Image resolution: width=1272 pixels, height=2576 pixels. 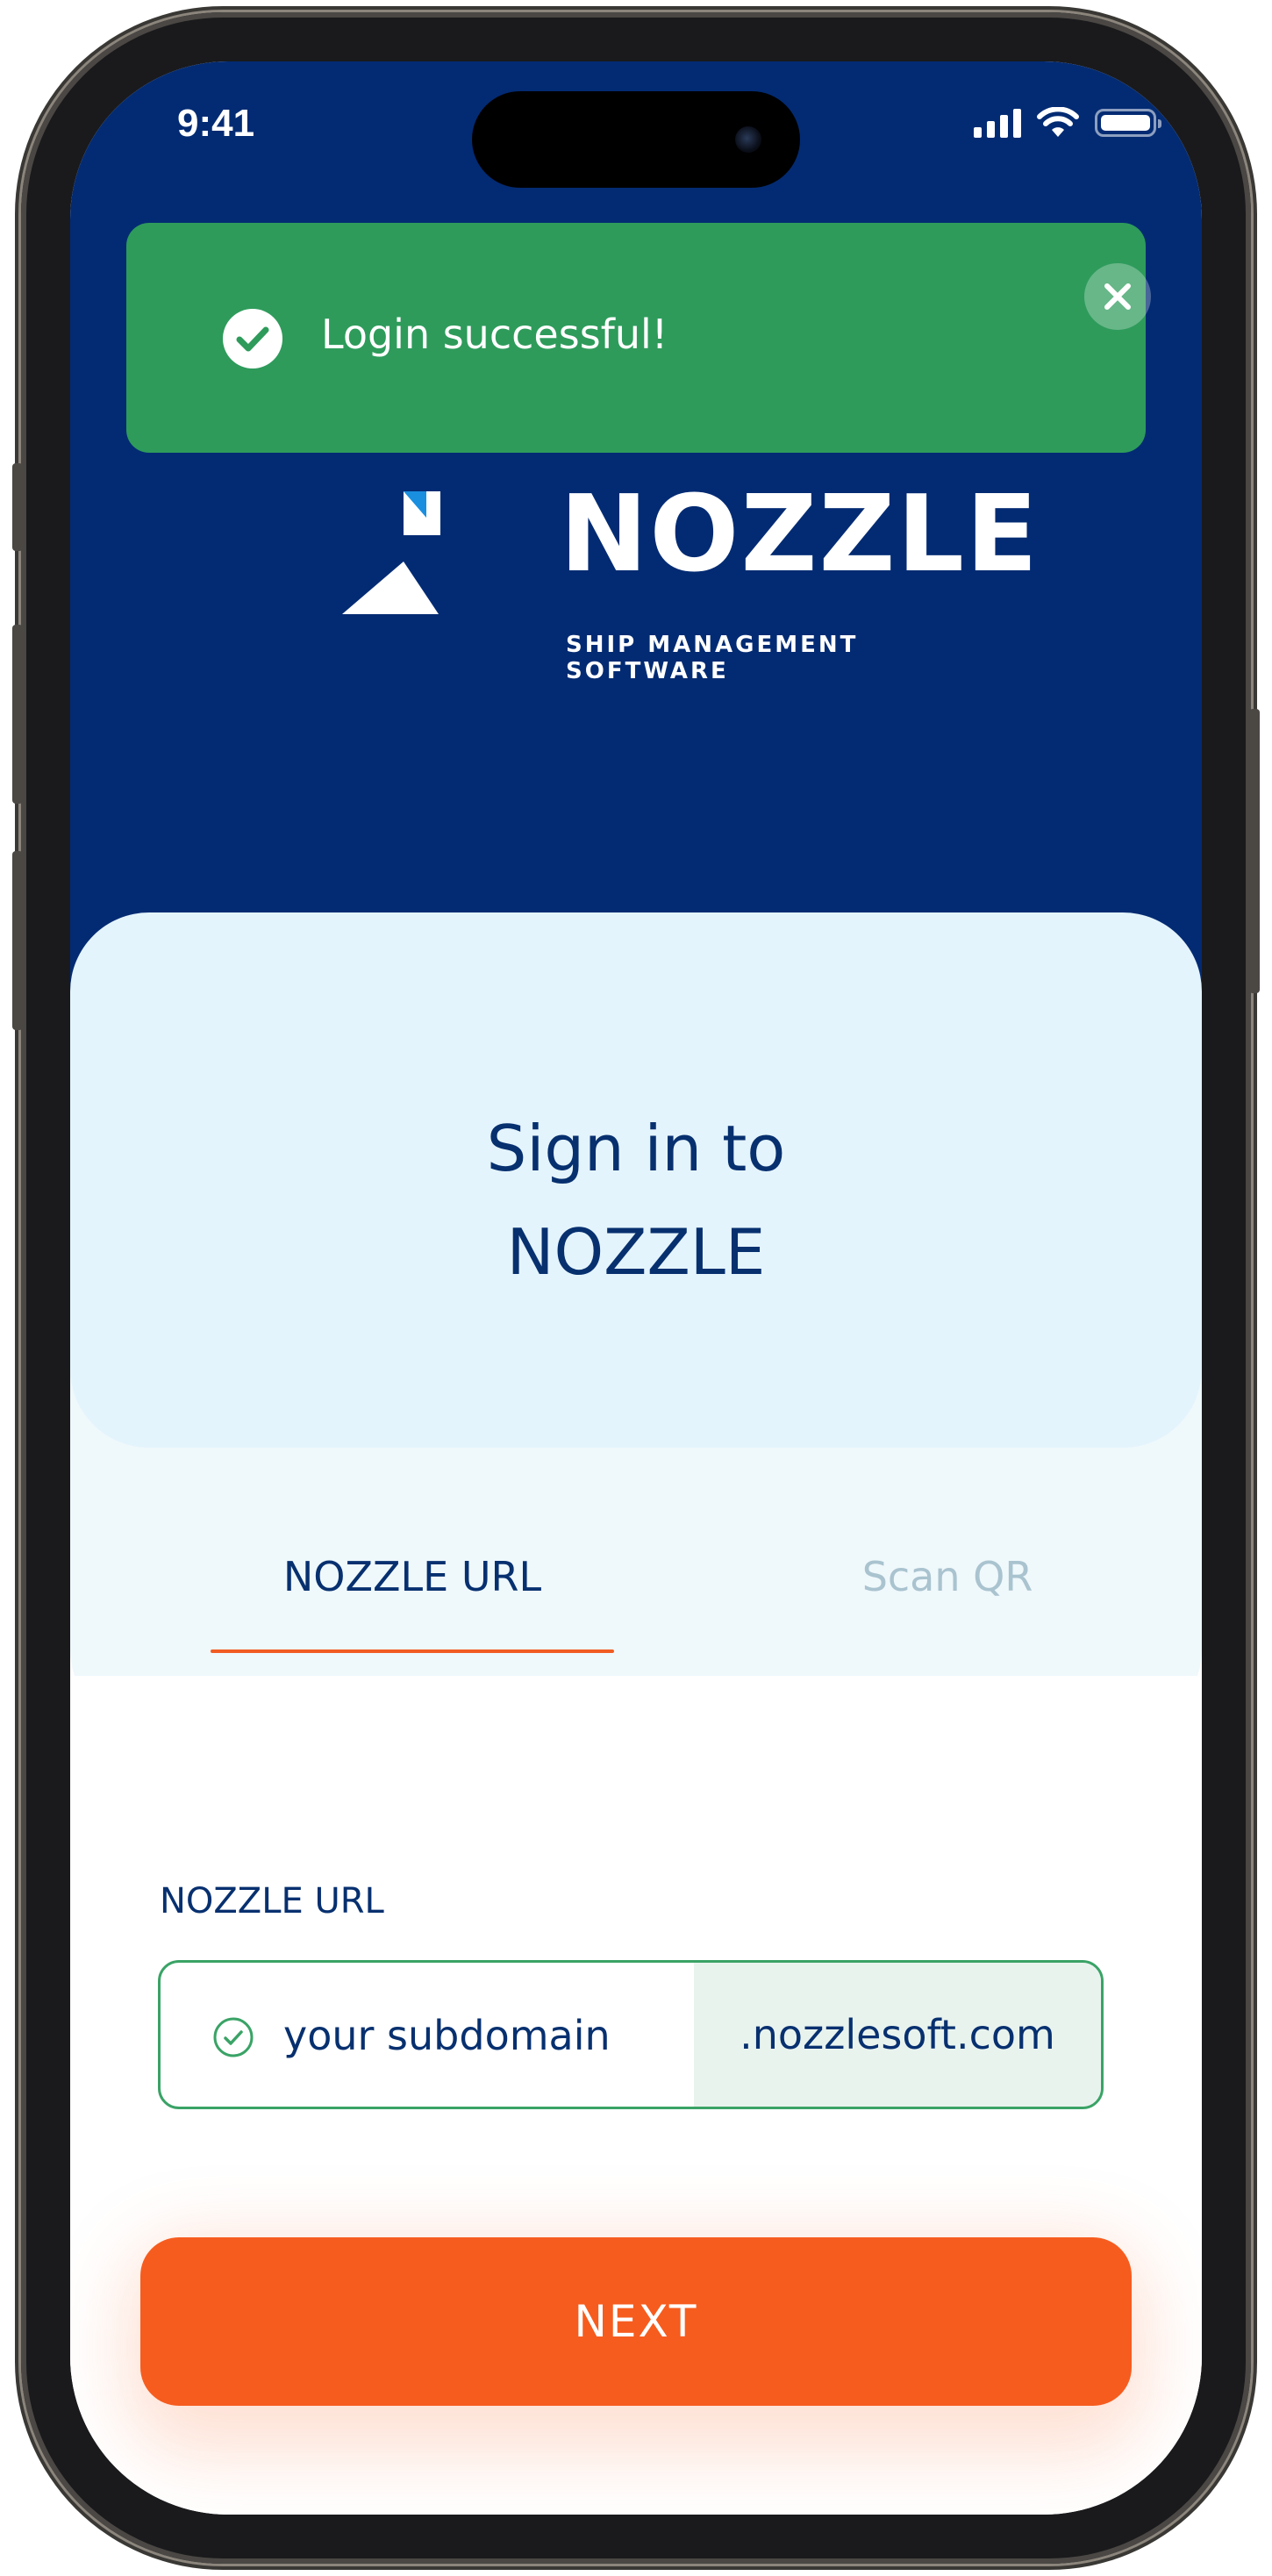 I want to click on next-button: NEXT, so click(x=636, y=2321).